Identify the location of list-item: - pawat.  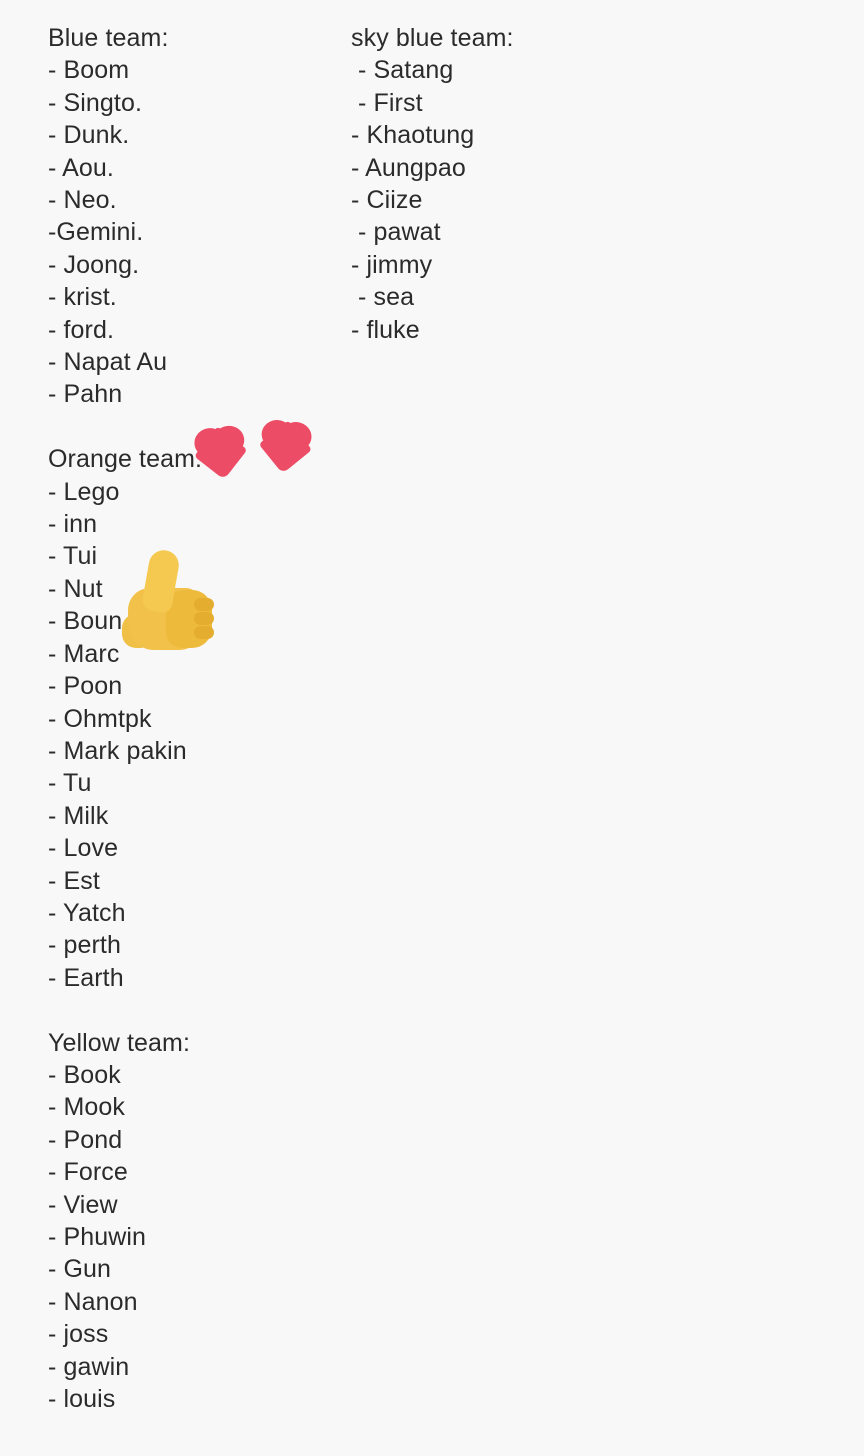
(396, 232).